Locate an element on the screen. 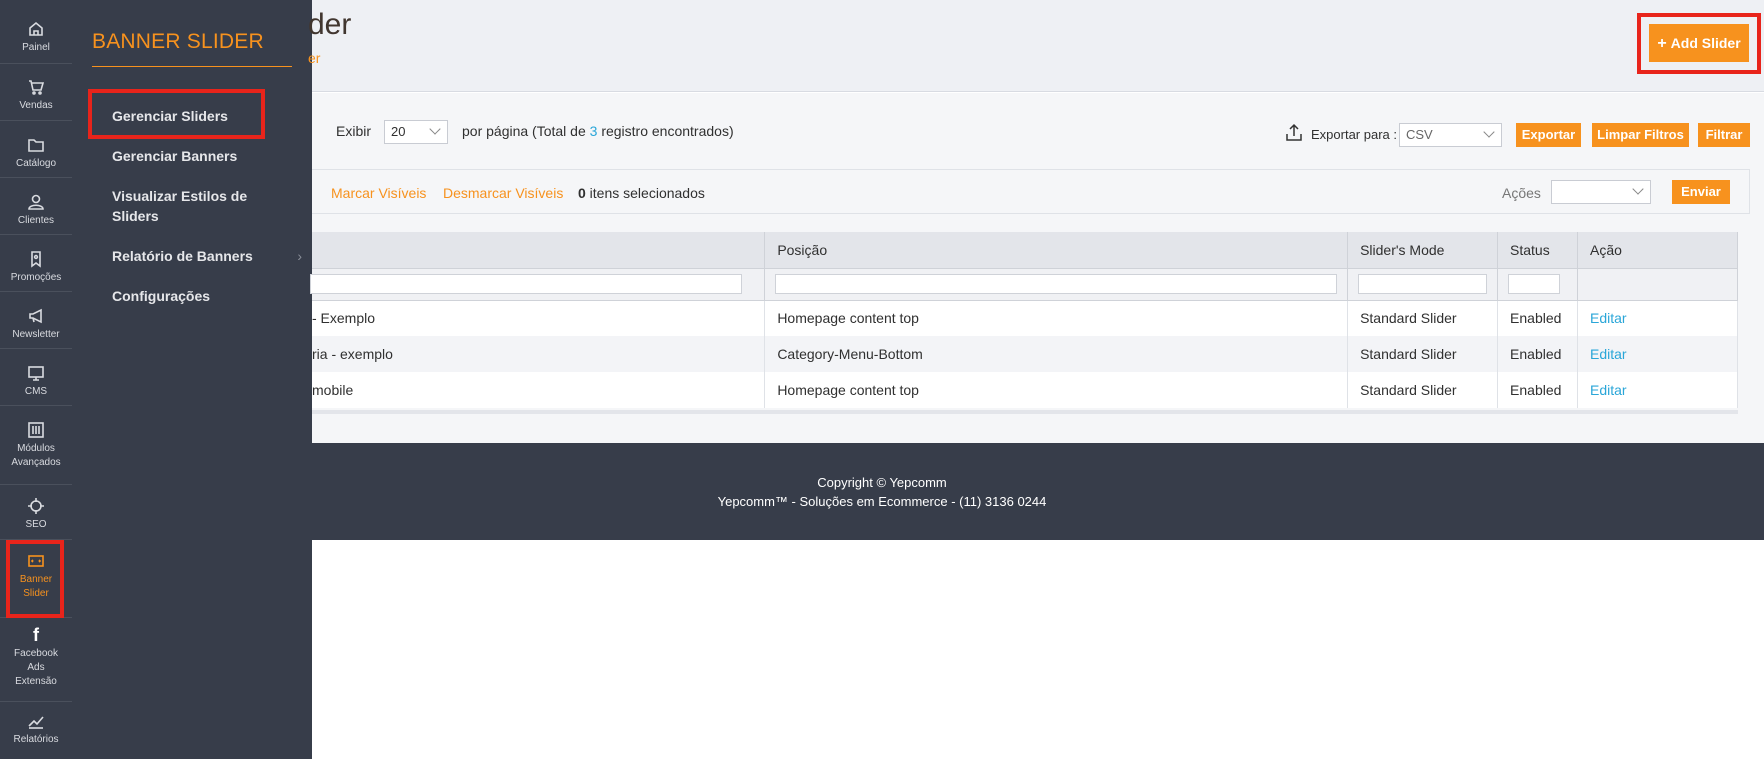 This screenshot has width=1764, height=759. column-header-action: Ação is located at coordinates (1657, 250).